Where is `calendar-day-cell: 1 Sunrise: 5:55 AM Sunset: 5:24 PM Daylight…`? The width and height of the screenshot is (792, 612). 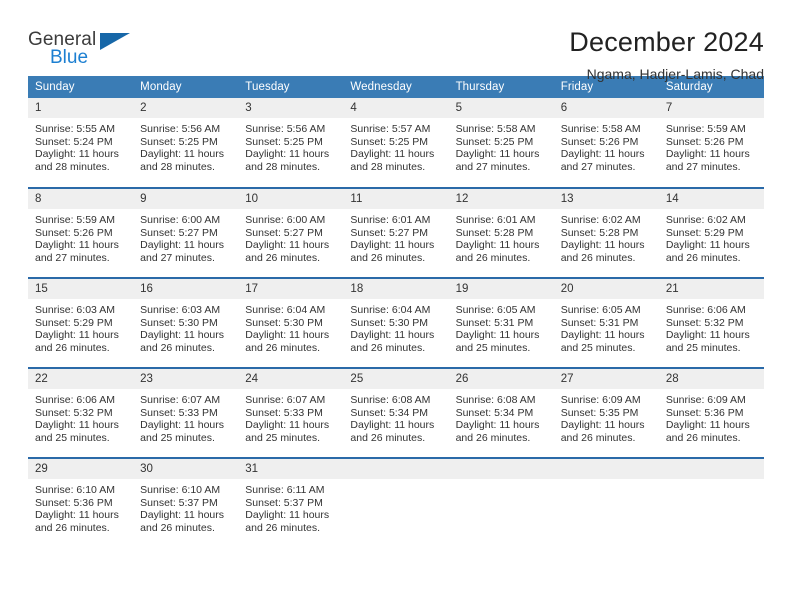
calendar-day-cell: 1 Sunrise: 5:55 AM Sunset: 5:24 PM Daylight… is located at coordinates (81, 143).